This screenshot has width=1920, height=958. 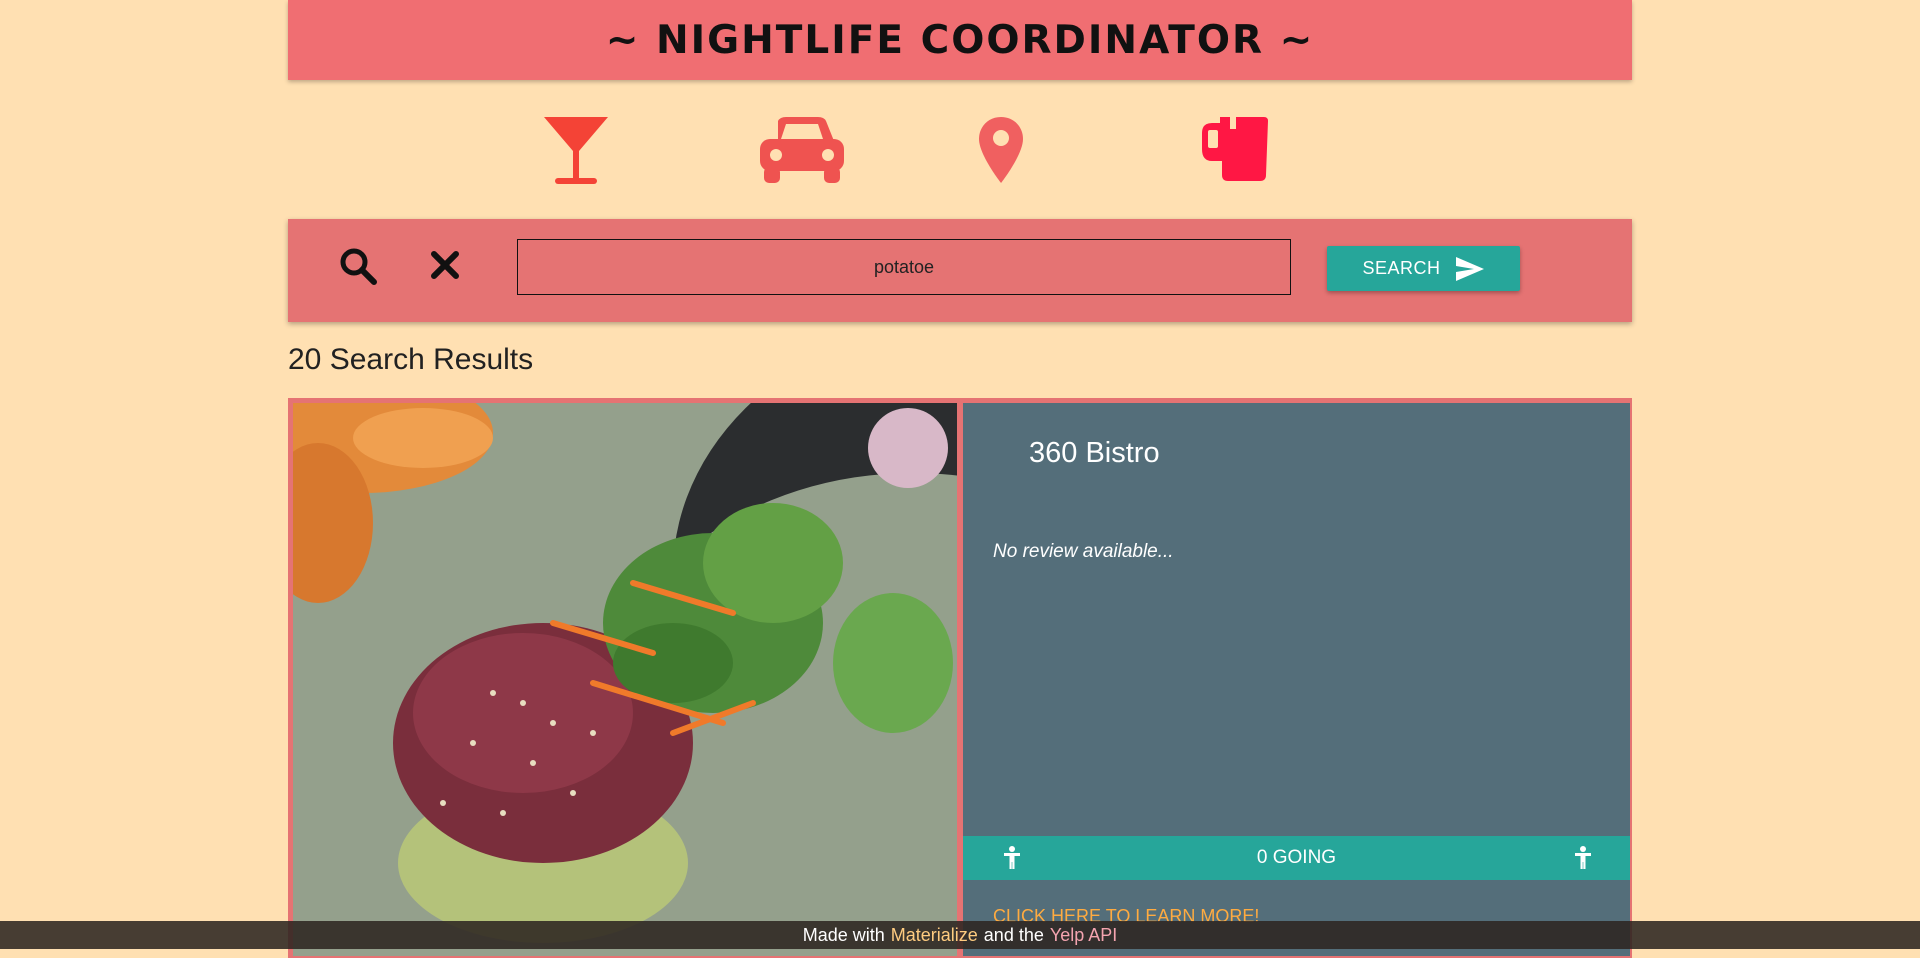 I want to click on footer-middle: and the, so click(x=1013, y=934).